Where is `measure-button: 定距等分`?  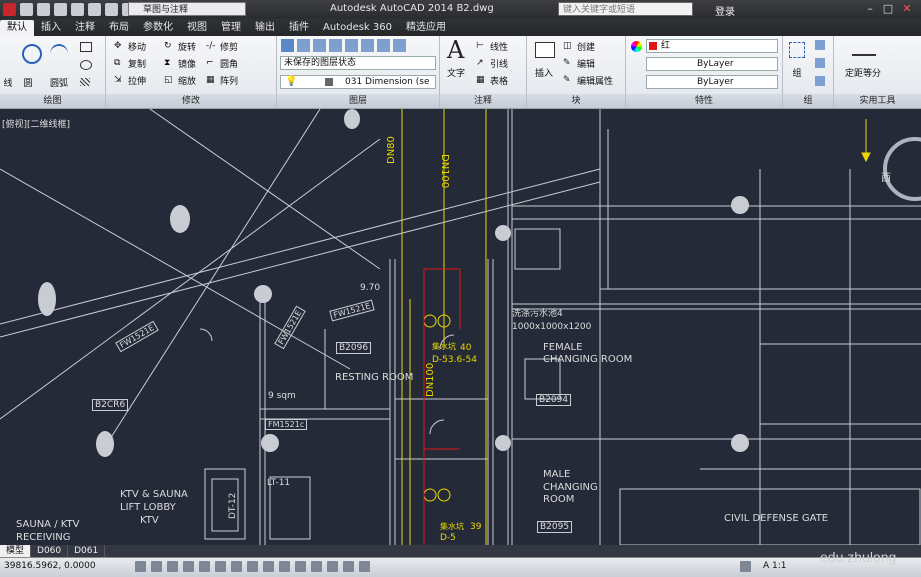
measure-button: 定距等分 is located at coordinates (863, 72).